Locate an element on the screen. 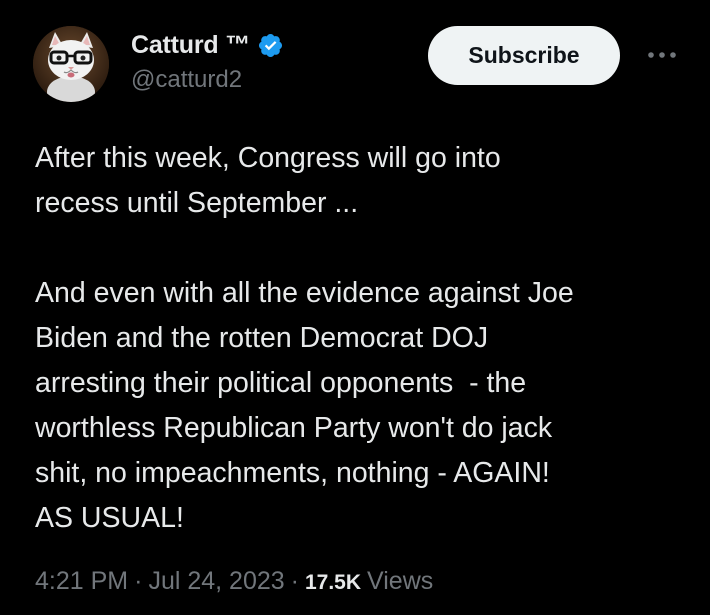 This screenshot has height=615, width=710. tweet-meta: 4:21 PM · Jul 24, 2023 · 17.5K Views is located at coordinates (234, 581).